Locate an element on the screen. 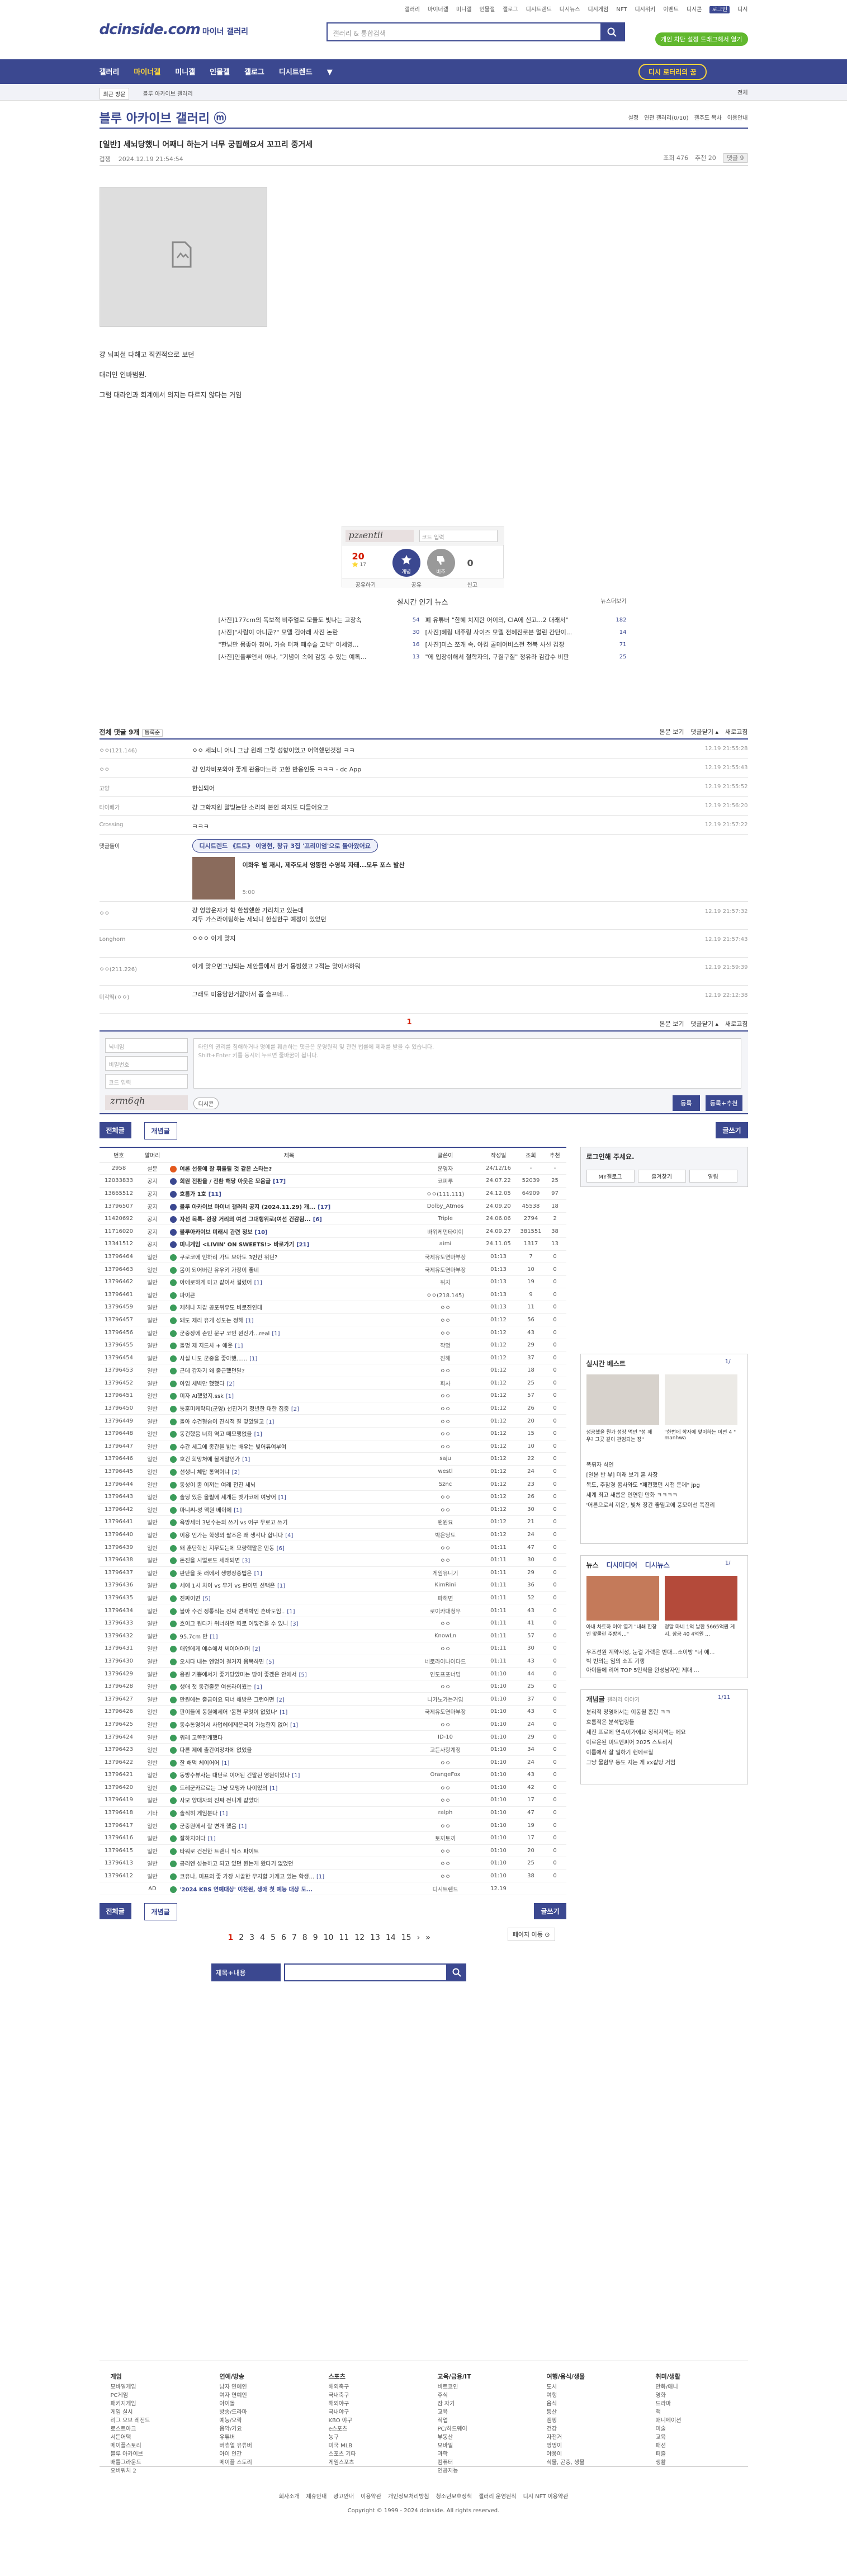 Image resolution: width=847 pixels, height=2576 pixels. post-author: 겁쟁 is located at coordinates (106, 159).